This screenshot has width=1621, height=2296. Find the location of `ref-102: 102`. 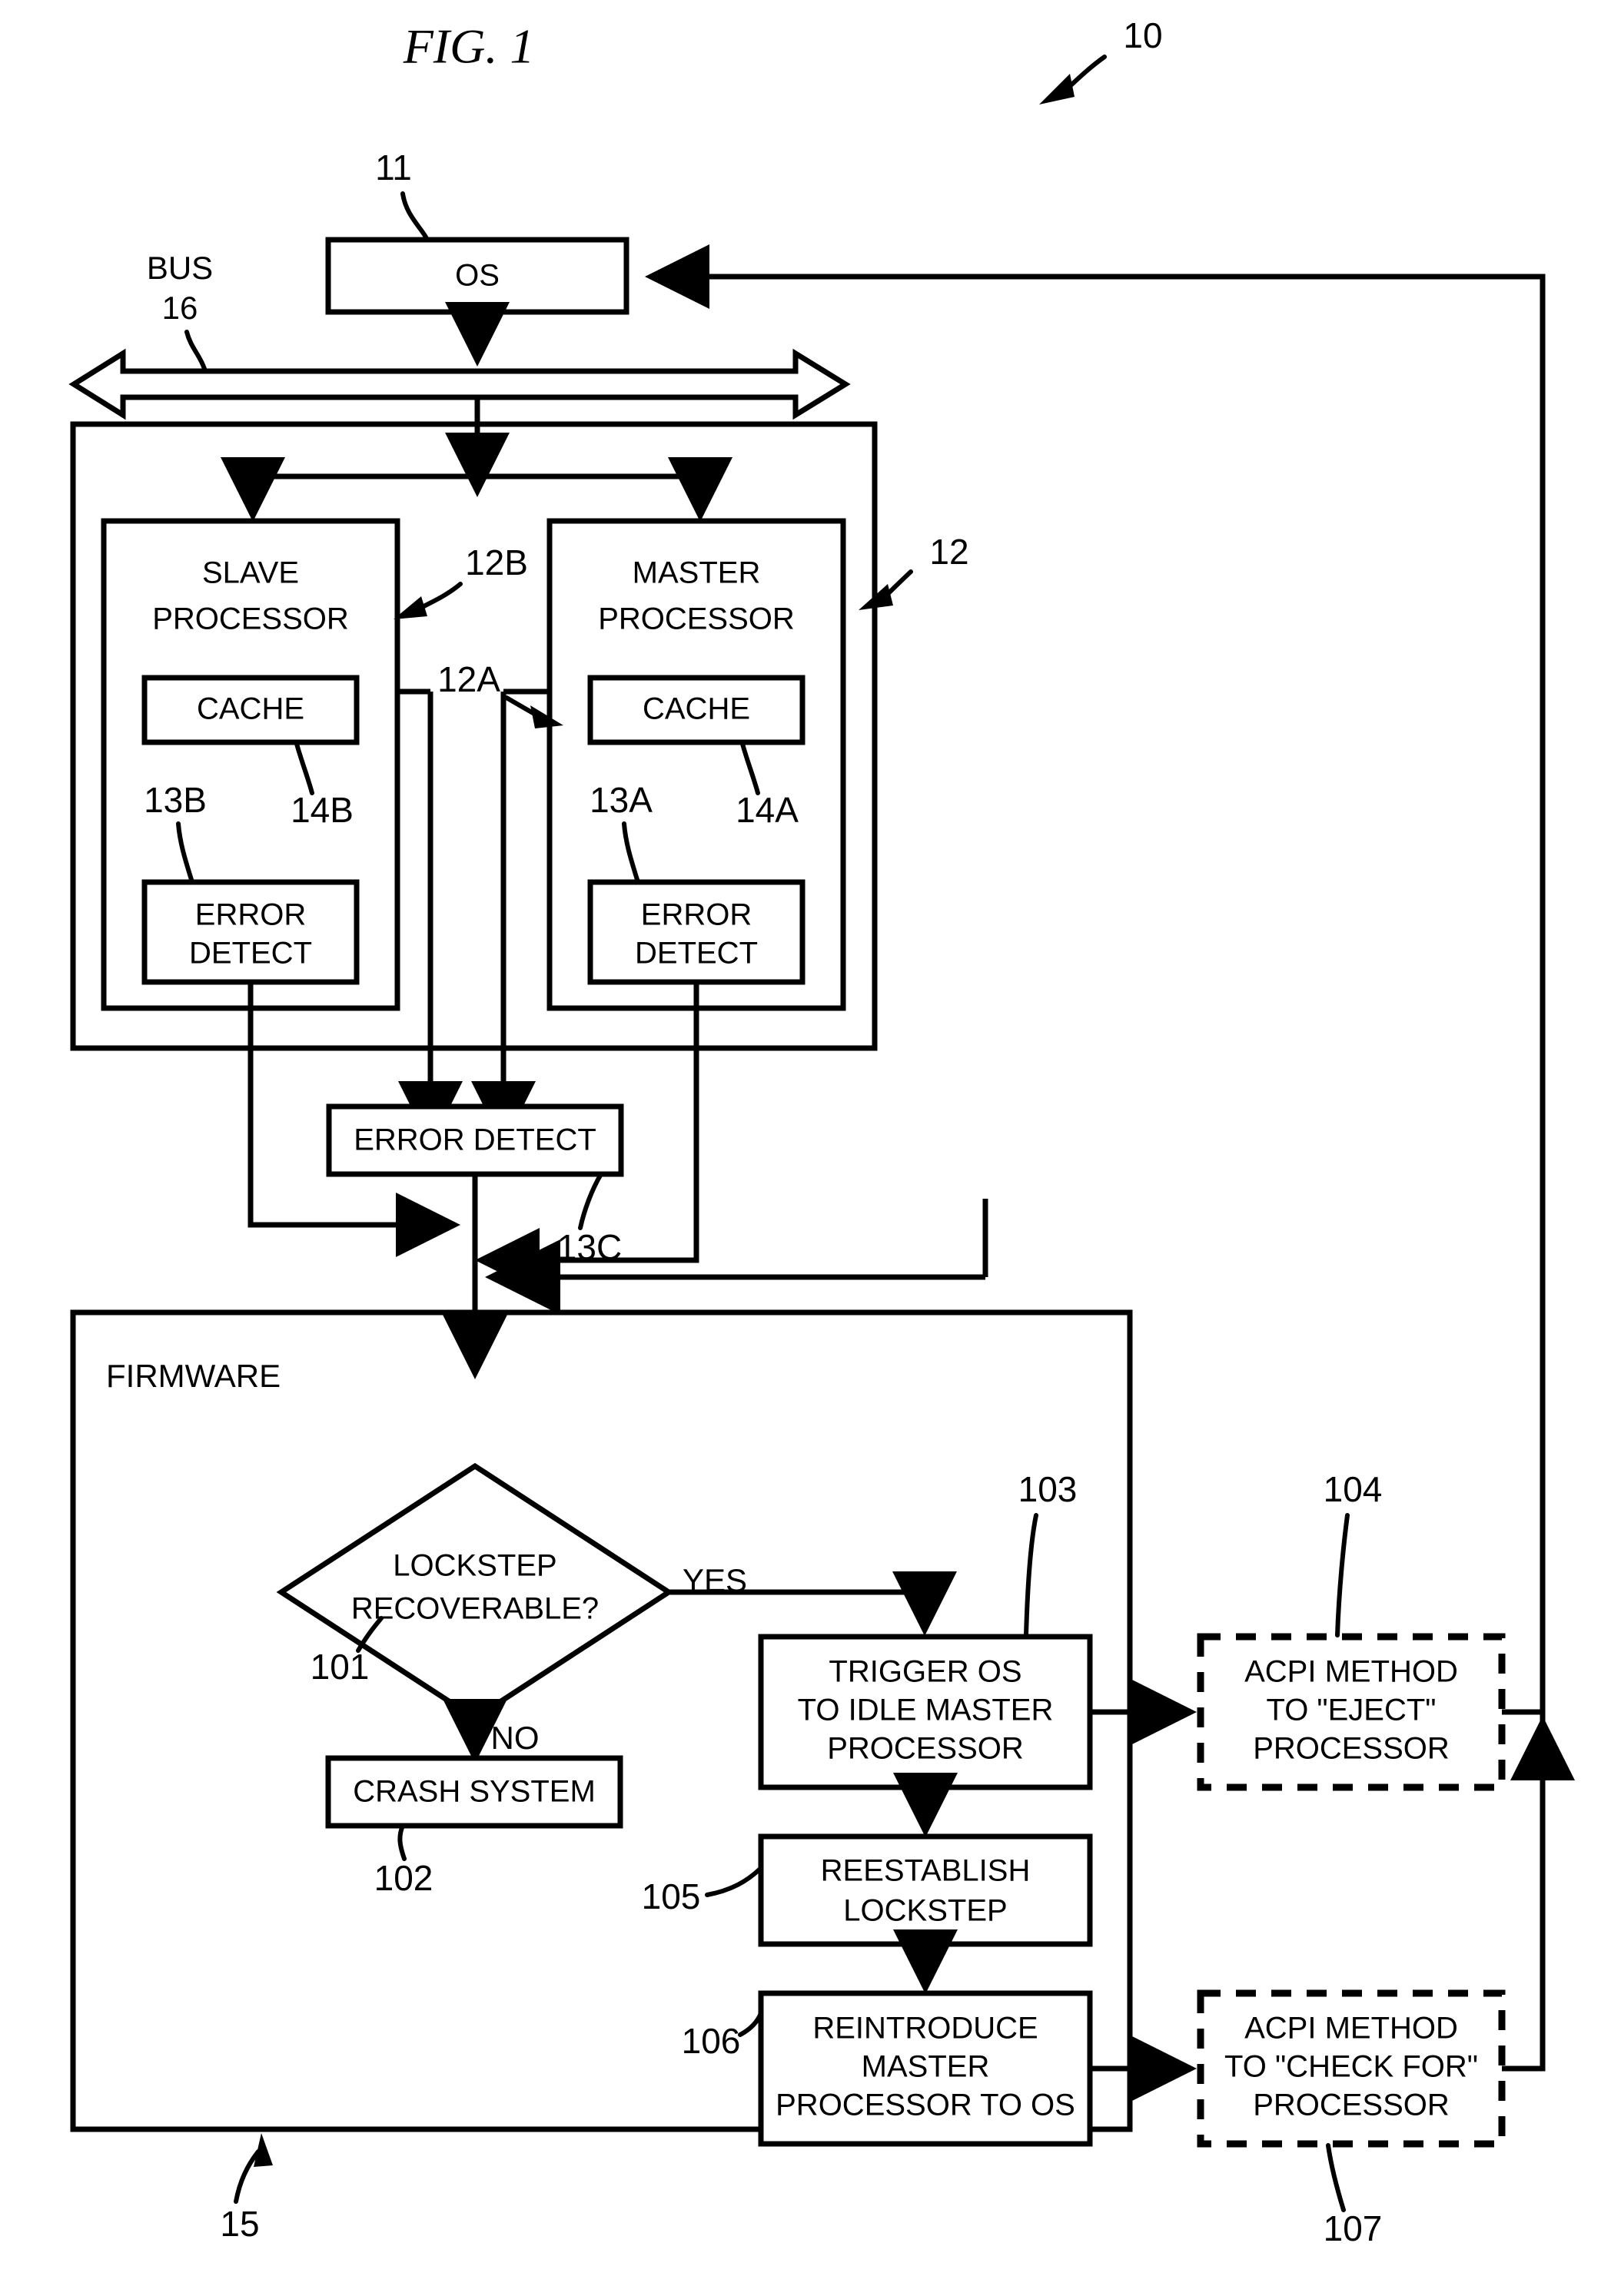

ref-102: 102 is located at coordinates (403, 1878).